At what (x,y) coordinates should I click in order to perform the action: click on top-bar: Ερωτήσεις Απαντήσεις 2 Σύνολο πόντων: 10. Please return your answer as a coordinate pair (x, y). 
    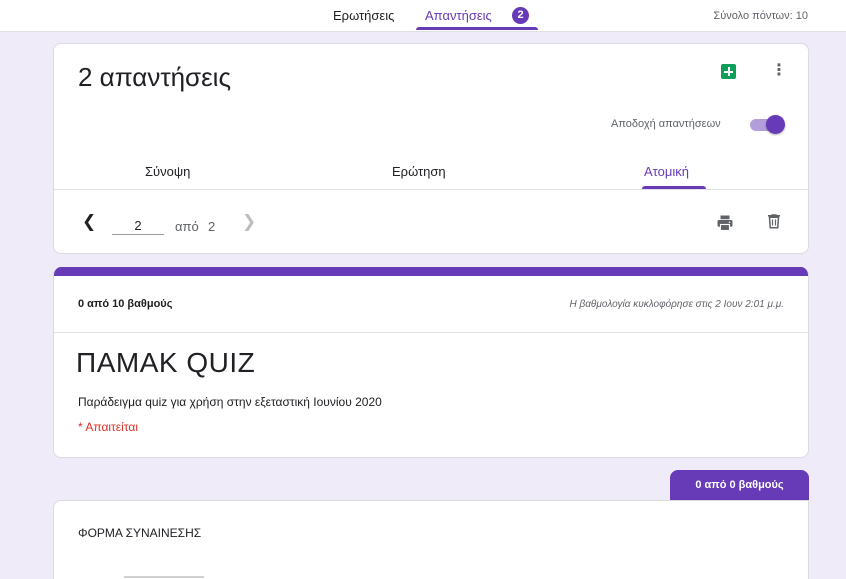
    Looking at the image, I should click on (423, 16).